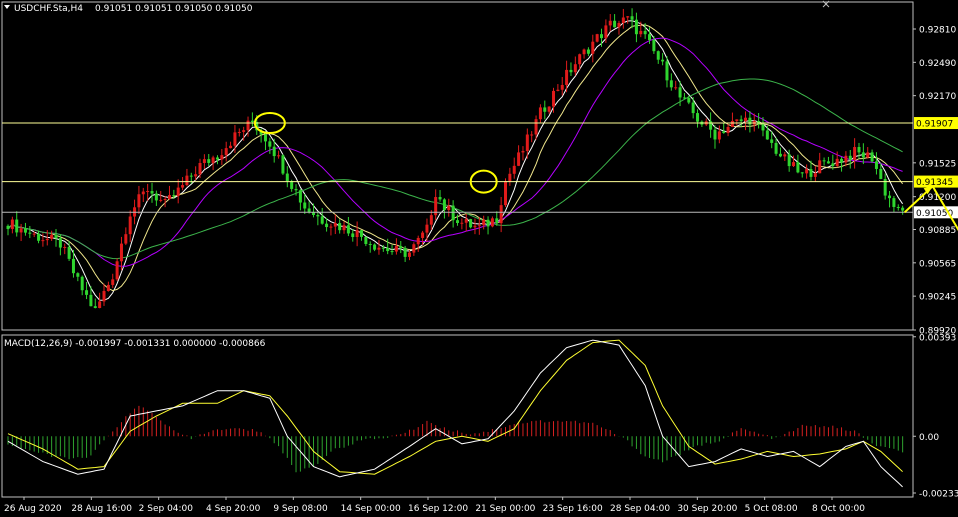  I want to click on macd-axis: 0.00393 0.00 -0.002331, so click(935, 416).